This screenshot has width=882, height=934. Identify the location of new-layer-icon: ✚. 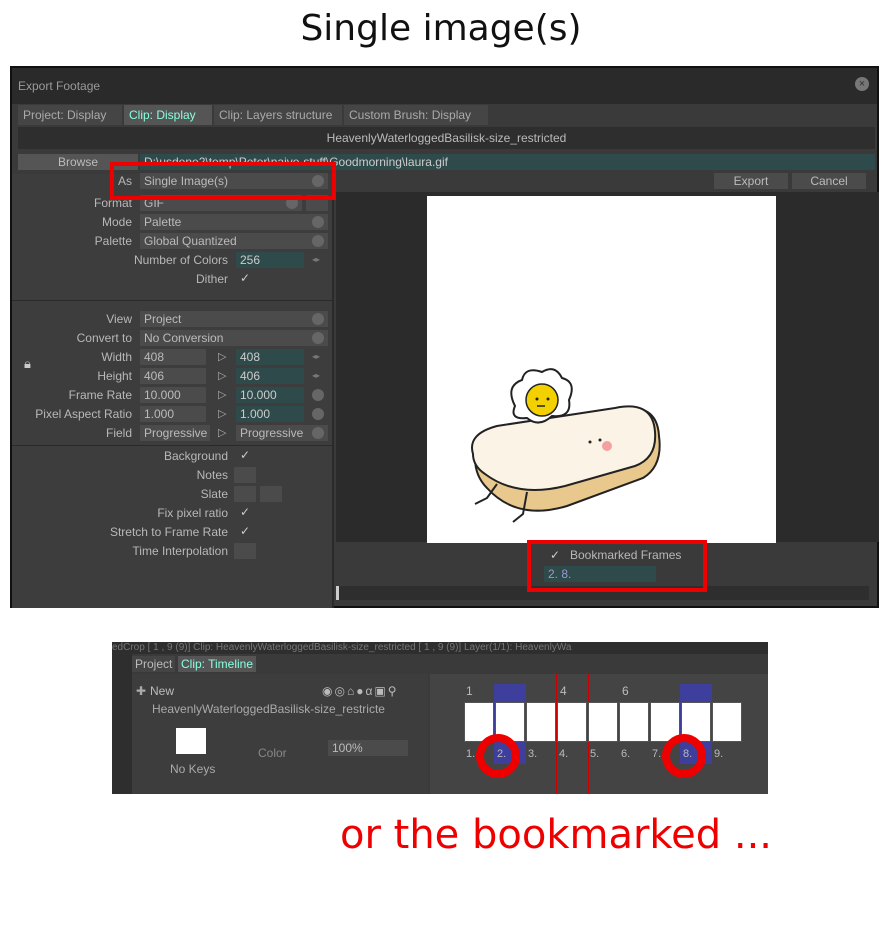
(141, 691).